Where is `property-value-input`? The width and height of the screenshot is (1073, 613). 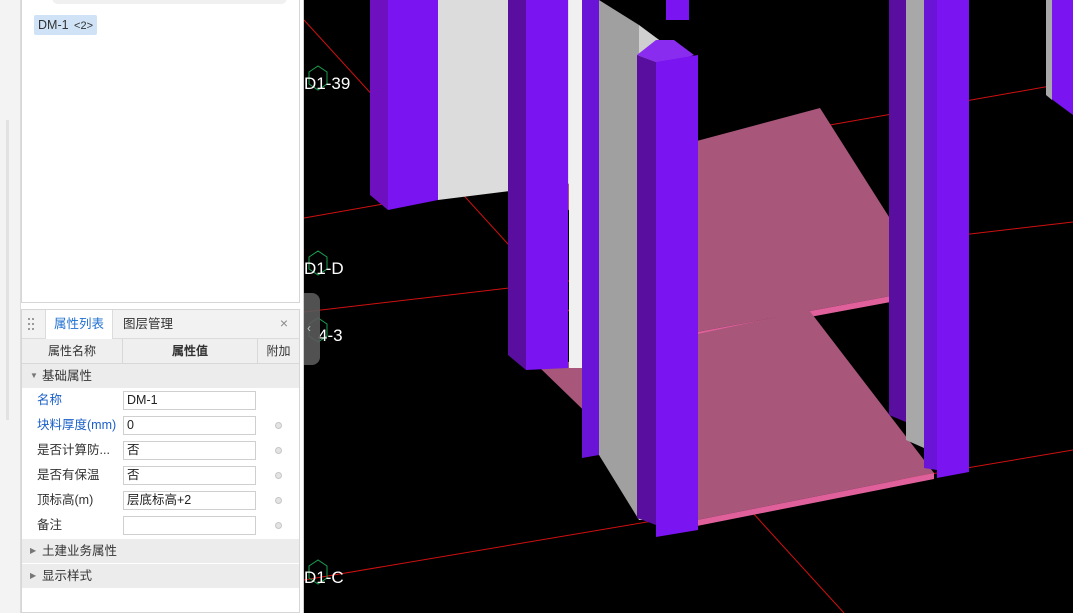
property-value-input is located at coordinates (189, 525).